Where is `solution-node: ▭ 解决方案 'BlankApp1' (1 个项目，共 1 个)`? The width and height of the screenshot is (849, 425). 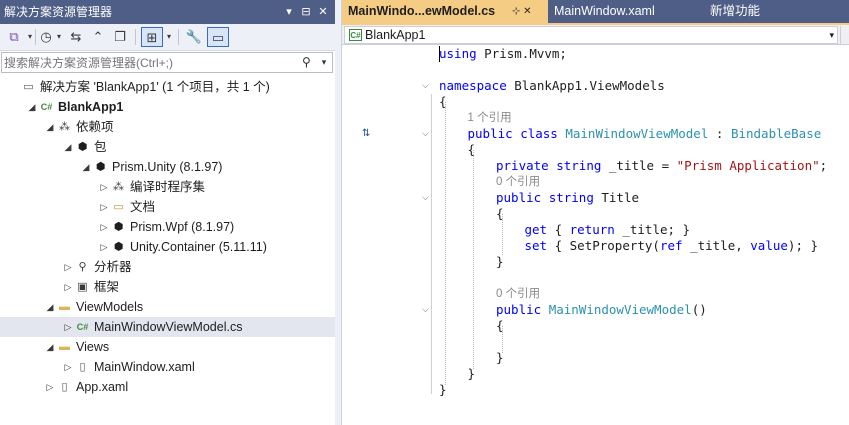
solution-node: ▭ 解决方案 'BlankApp1' (1 个项目，共 1 个) is located at coordinates (167, 87).